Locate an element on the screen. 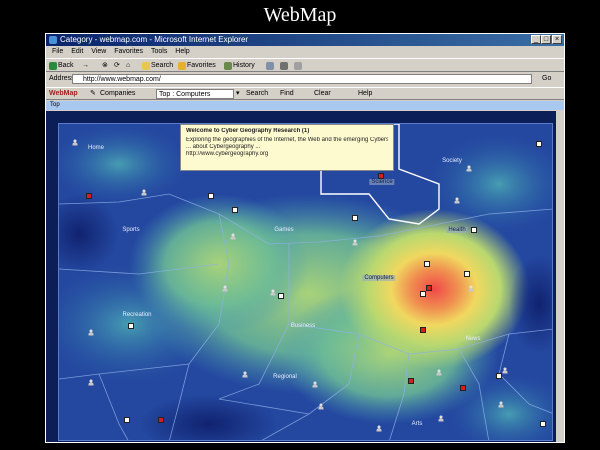 Image resolution: width=600 pixels, height=450 pixels. back-button: Back is located at coordinates (61, 66).